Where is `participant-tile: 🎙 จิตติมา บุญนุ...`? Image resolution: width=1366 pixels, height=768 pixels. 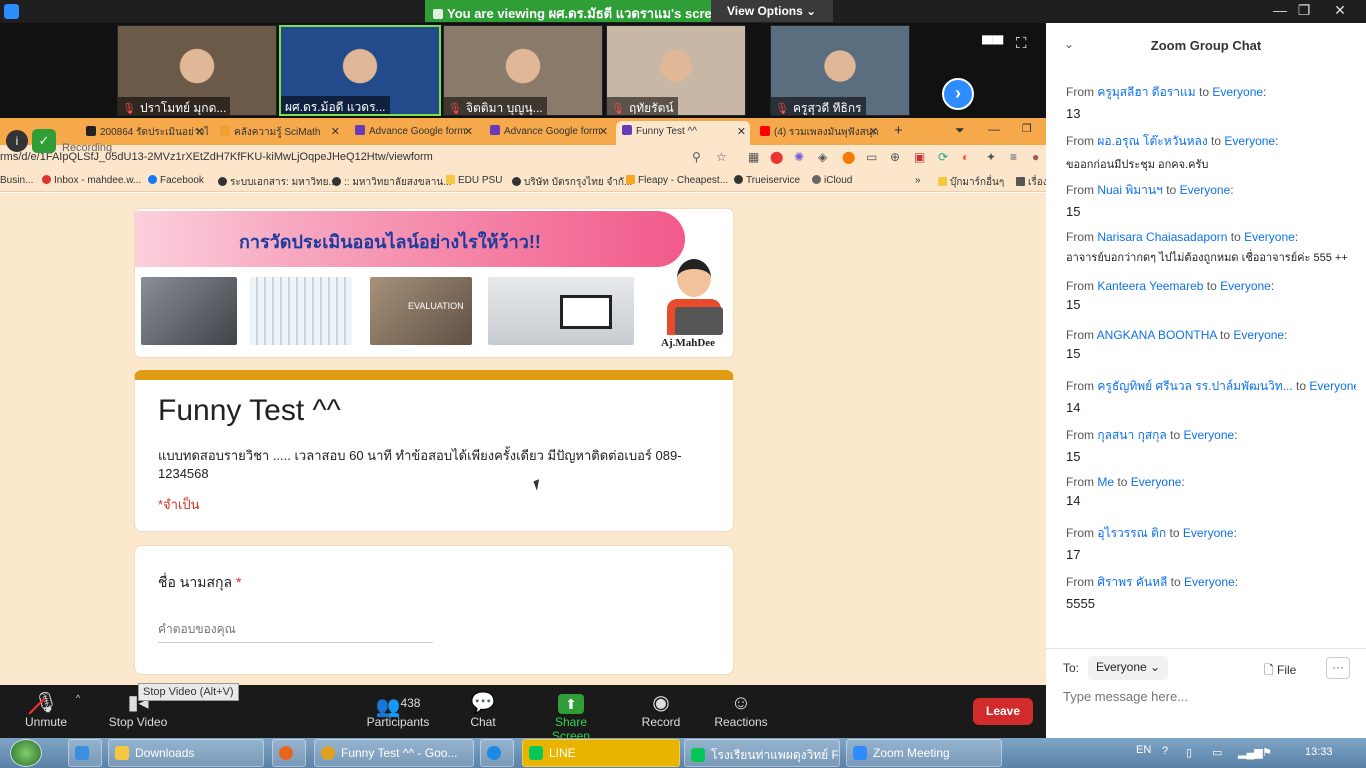
participant-tile: 🎙 จิตติมา บุญนุ... is located at coordinates (523, 70).